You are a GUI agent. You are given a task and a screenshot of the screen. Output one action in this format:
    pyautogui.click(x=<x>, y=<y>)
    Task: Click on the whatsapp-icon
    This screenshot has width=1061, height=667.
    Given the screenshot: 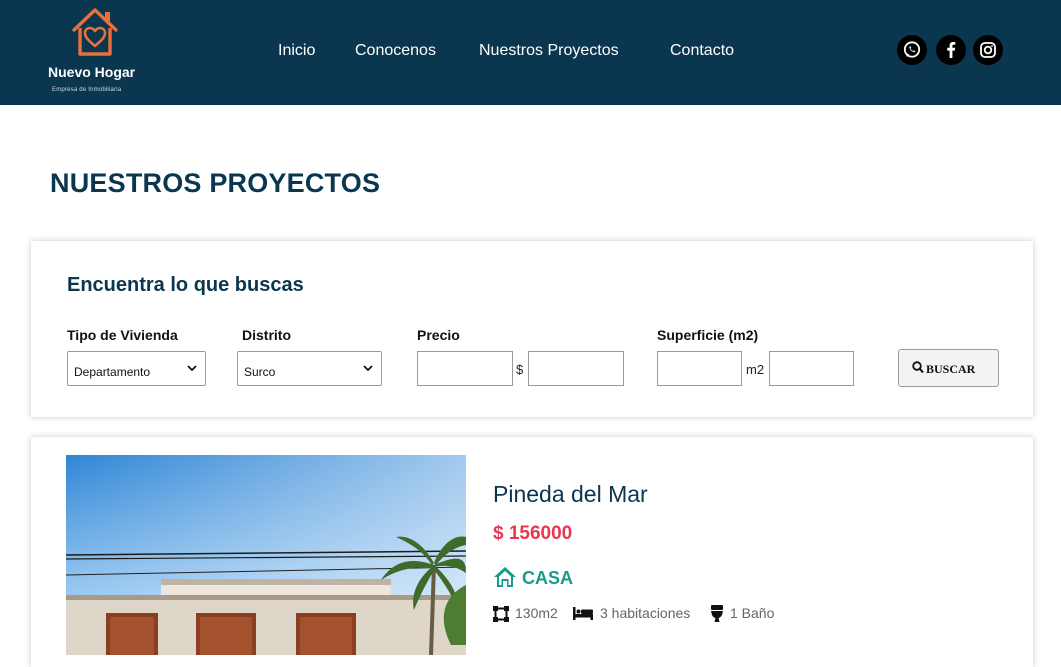 What is the action you would take?
    pyautogui.click(x=912, y=49)
    